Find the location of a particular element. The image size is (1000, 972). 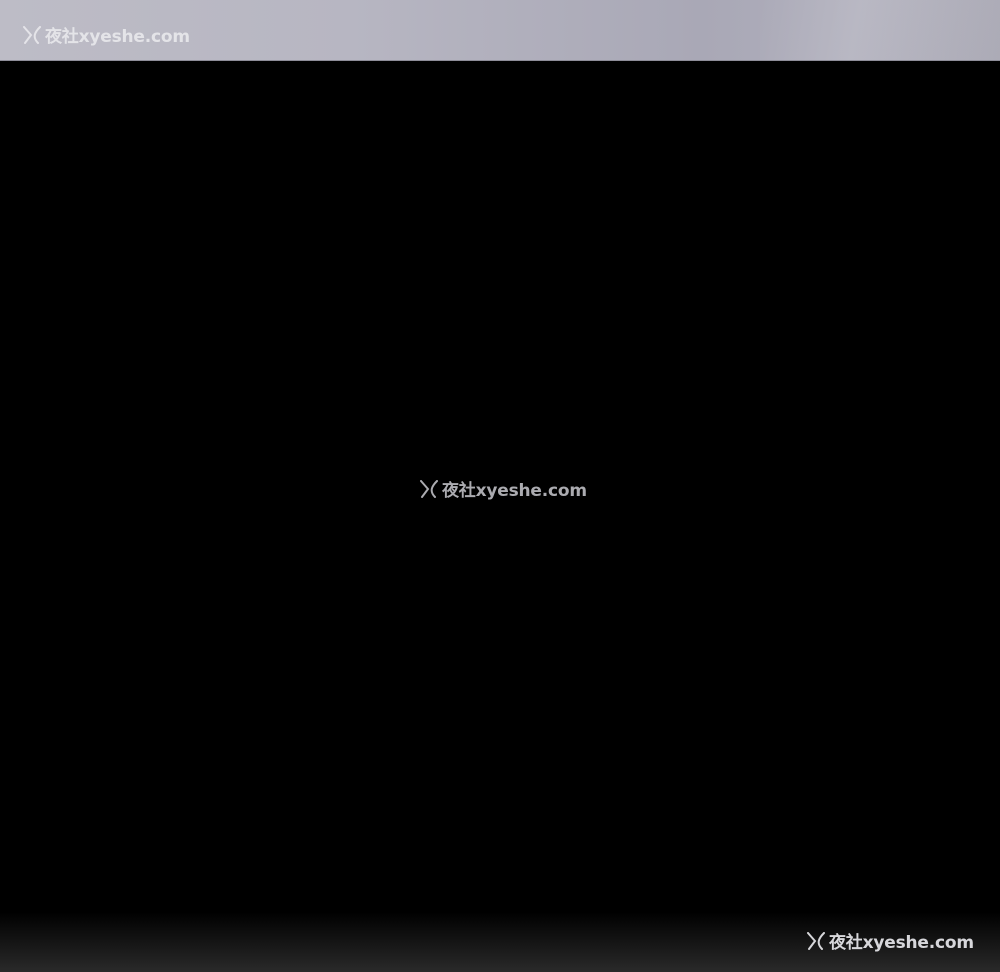

top-strip-shading is located at coordinates (880, 30).